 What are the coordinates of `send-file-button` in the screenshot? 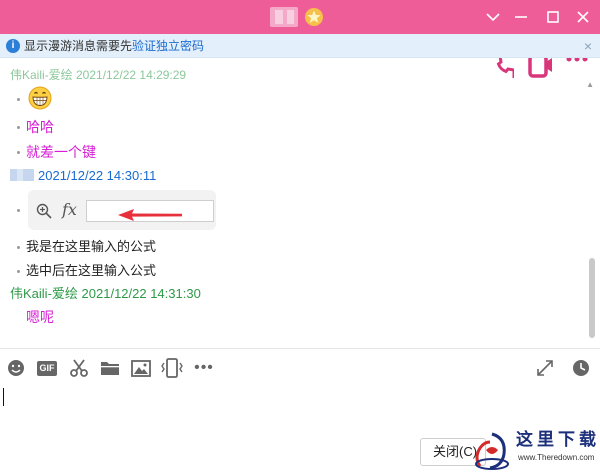 It's located at (110, 368).